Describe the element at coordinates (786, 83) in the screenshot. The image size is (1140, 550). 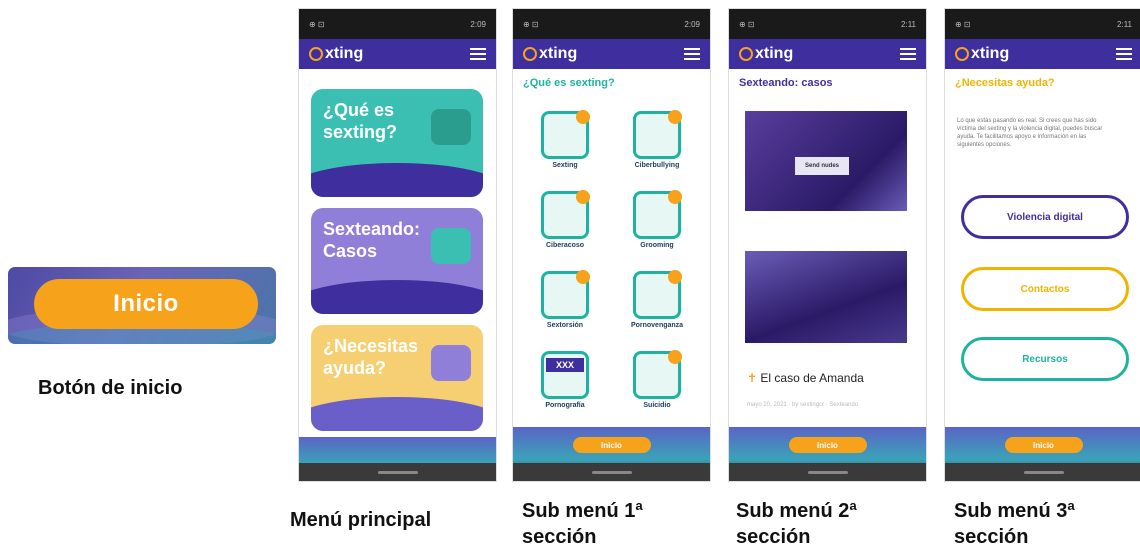
I see `page-title: Sexteando: casos` at that location.